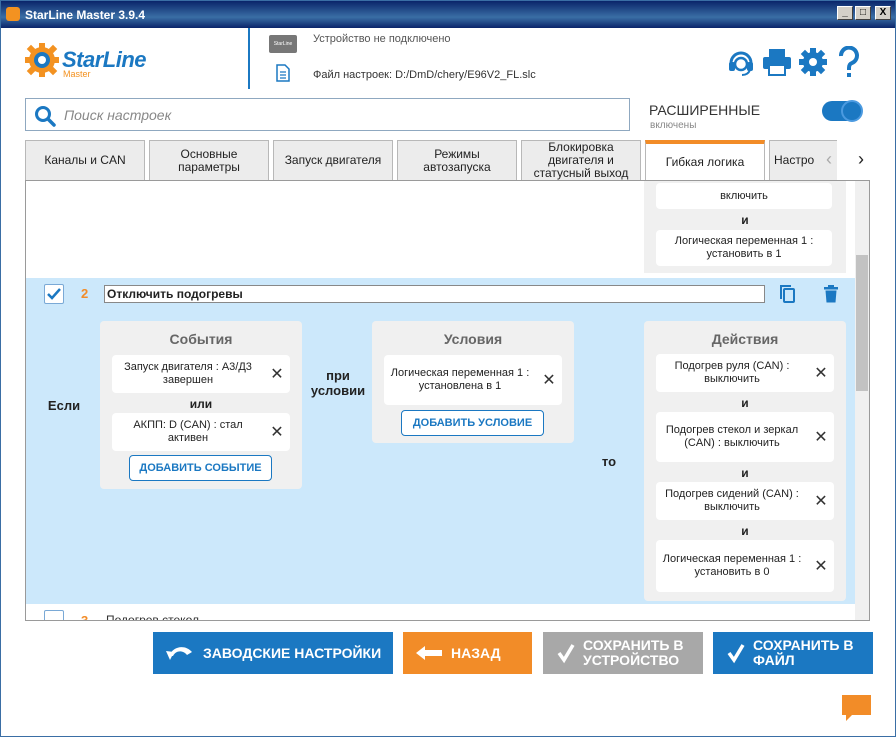 Image resolution: width=896 pixels, height=737 pixels. What do you see at coordinates (883, 13) in the screenshot?
I see `close-button: X` at bounding box center [883, 13].